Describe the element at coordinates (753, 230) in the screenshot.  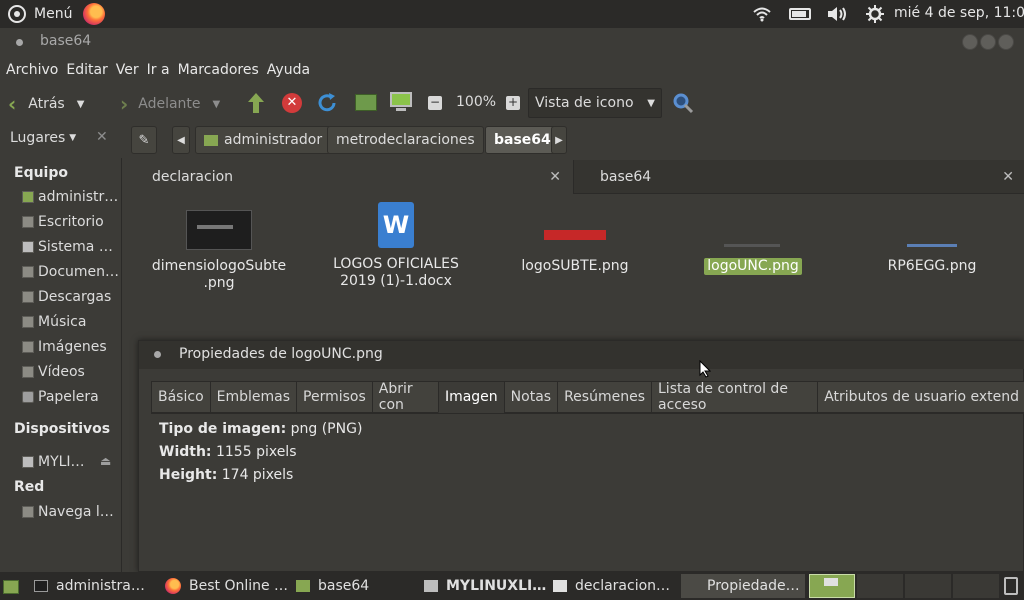
I see `image-thumbnail-icon` at that location.